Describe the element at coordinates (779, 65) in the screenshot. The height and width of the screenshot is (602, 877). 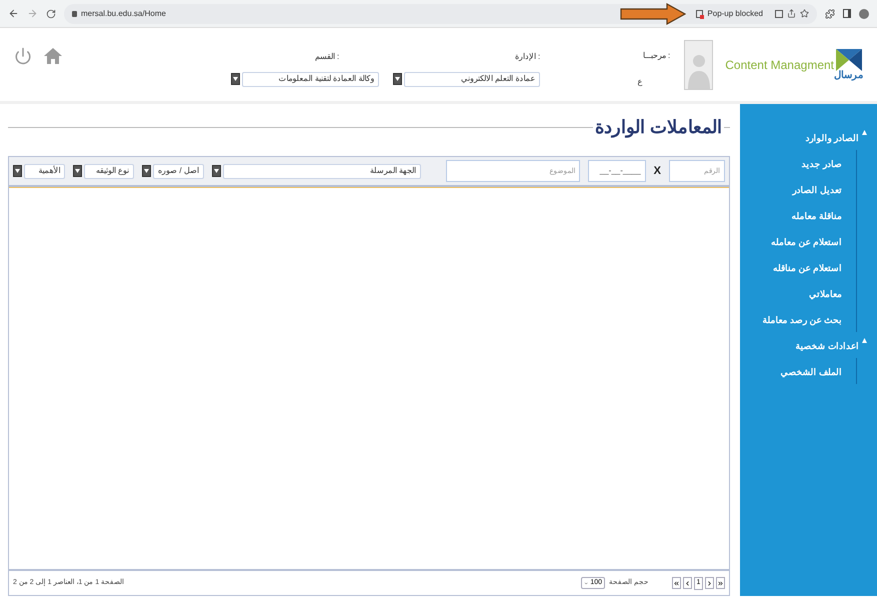
I see `logo-text: Content Managment` at that location.